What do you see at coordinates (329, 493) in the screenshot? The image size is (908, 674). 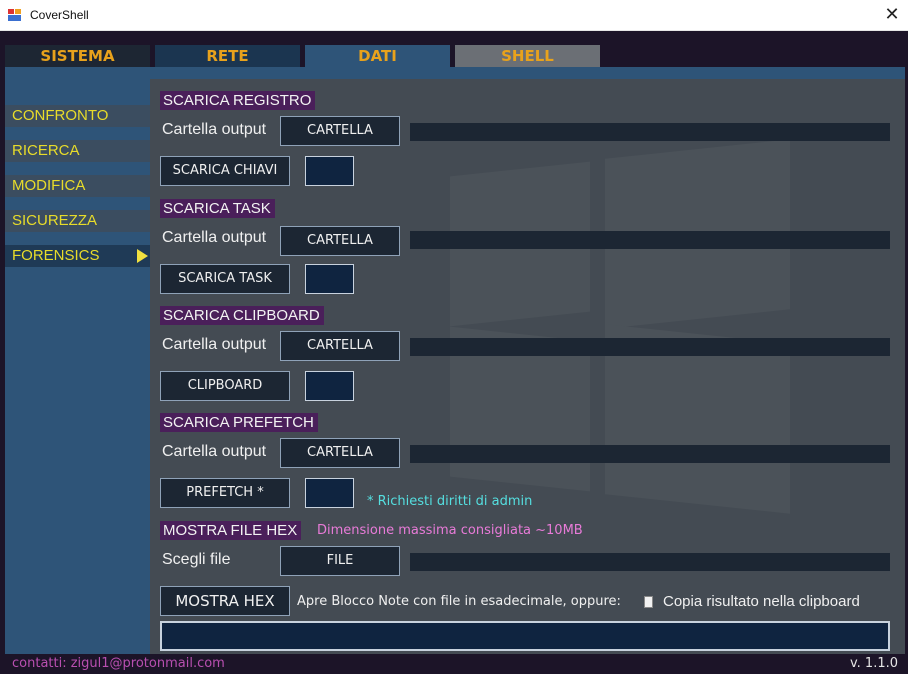 I see `prefetch-status-box` at bounding box center [329, 493].